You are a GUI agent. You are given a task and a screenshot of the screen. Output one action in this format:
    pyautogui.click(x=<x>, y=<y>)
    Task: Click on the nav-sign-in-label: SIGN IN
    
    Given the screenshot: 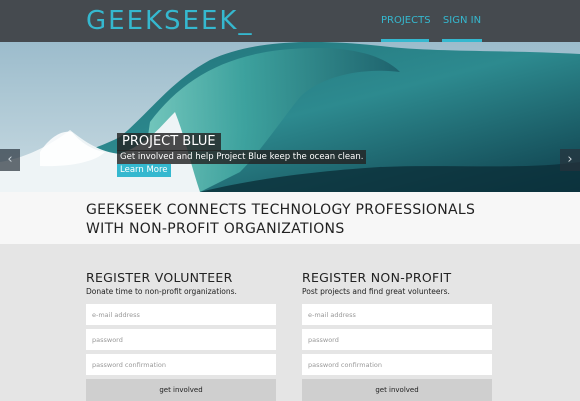 What is the action you would take?
    pyautogui.click(x=462, y=20)
    